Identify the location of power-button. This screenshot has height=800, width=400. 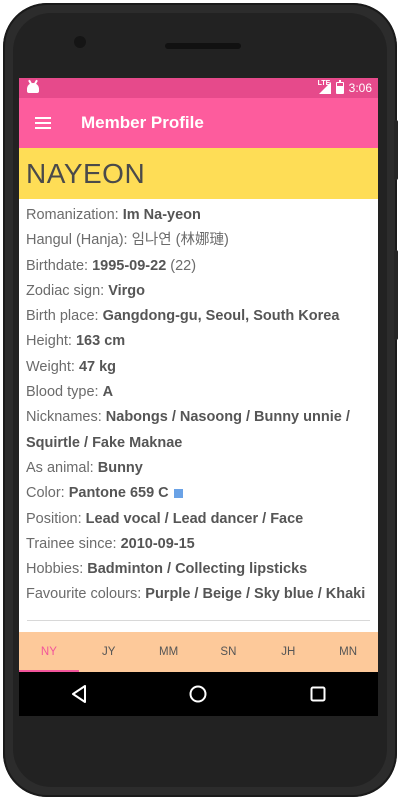
(396, 150).